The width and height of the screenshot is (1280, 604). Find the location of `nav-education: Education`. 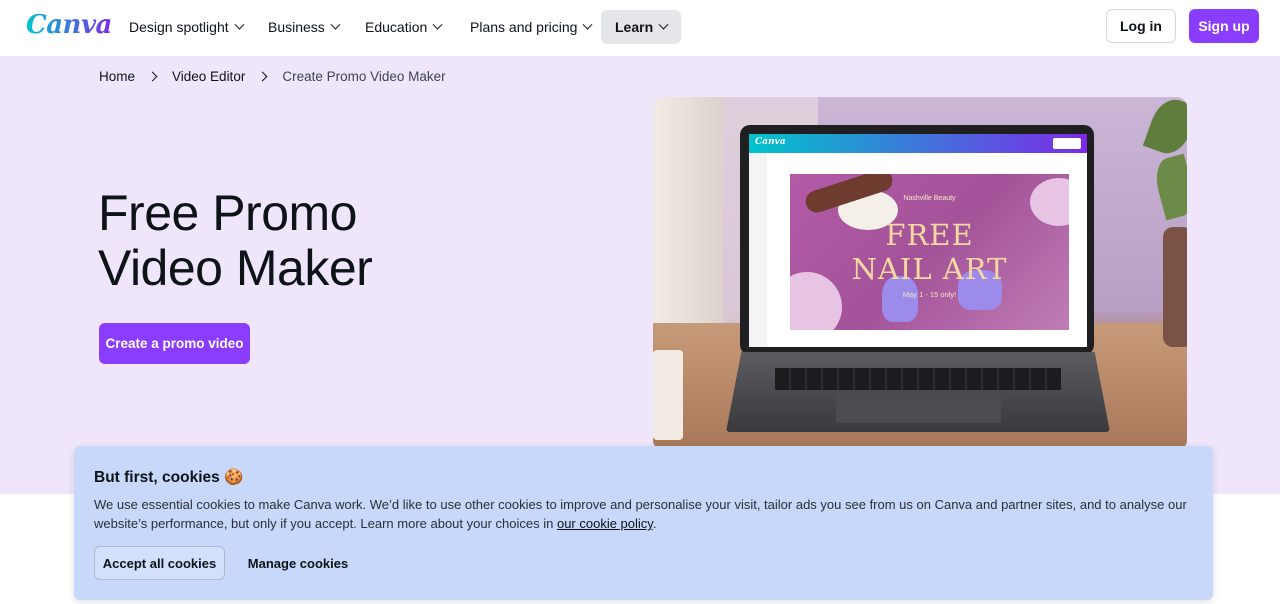

nav-education: Education is located at coordinates (403, 27).